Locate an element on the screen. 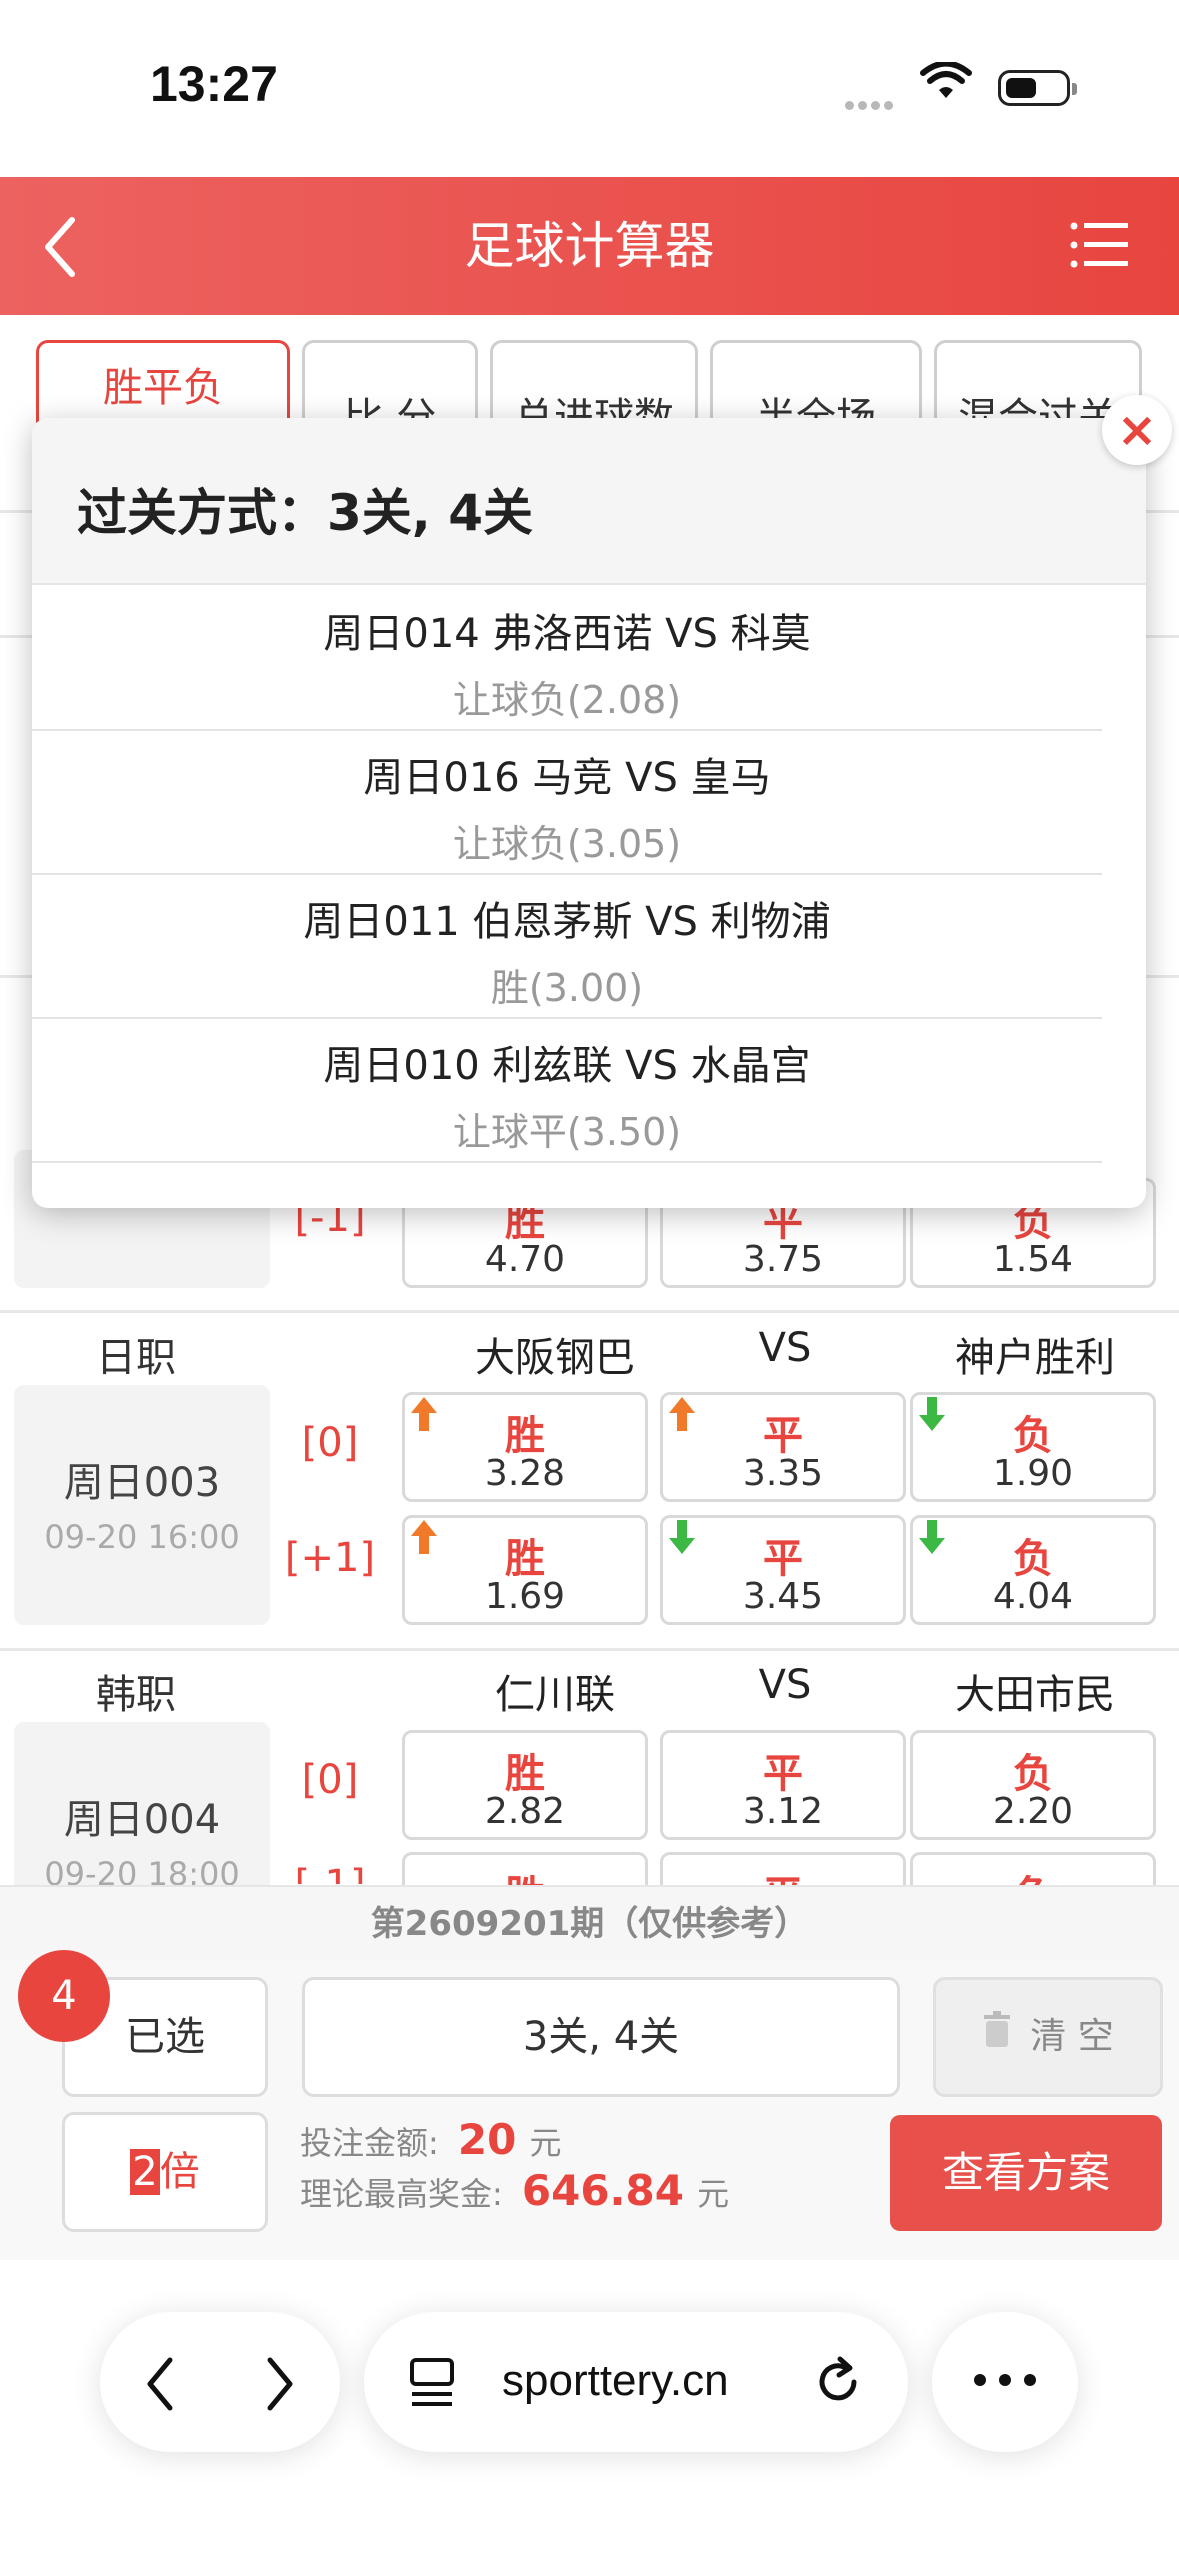  status-time: 13:27 is located at coordinates (214, 84).